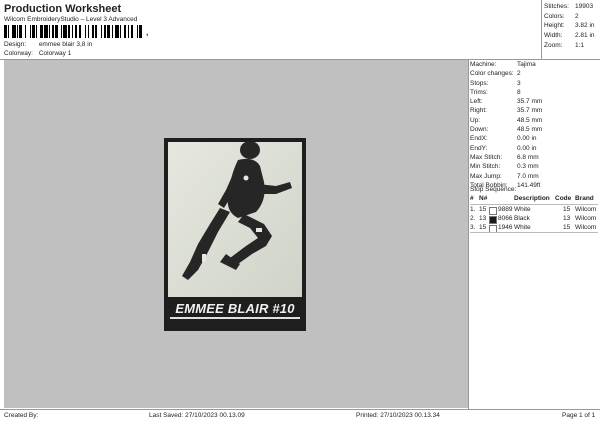 The image size is (600, 424). What do you see at coordinates (483, 198) in the screenshot?
I see `col-n: N#` at bounding box center [483, 198].